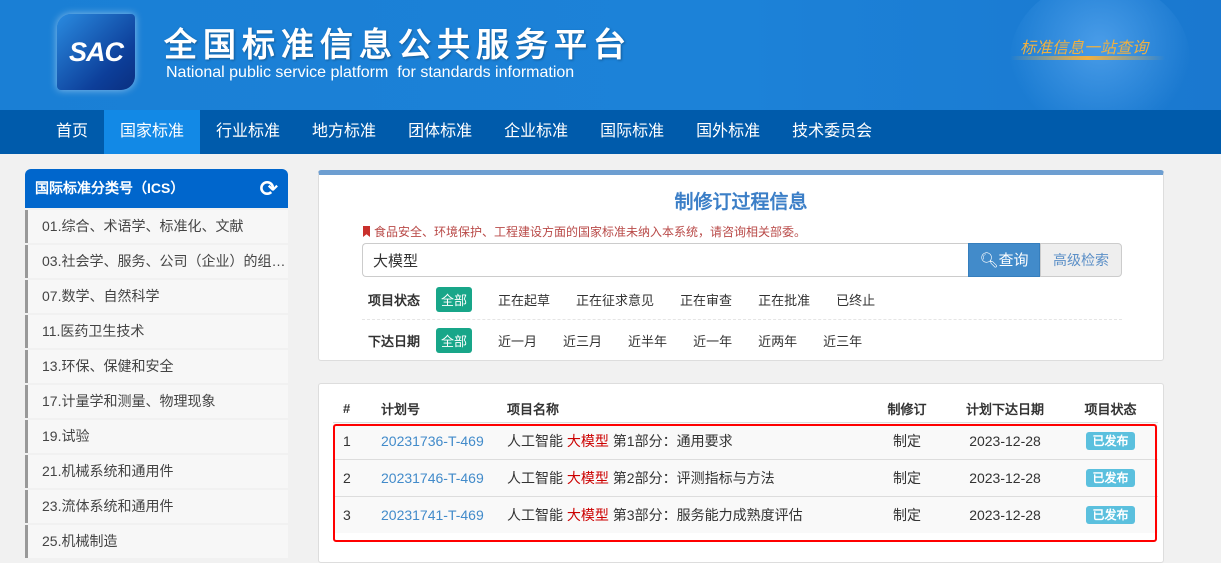 This screenshot has height=563, width=1221. Describe the element at coordinates (156, 541) in the screenshot. I see `sidebar-item: 25.机械制造` at that location.